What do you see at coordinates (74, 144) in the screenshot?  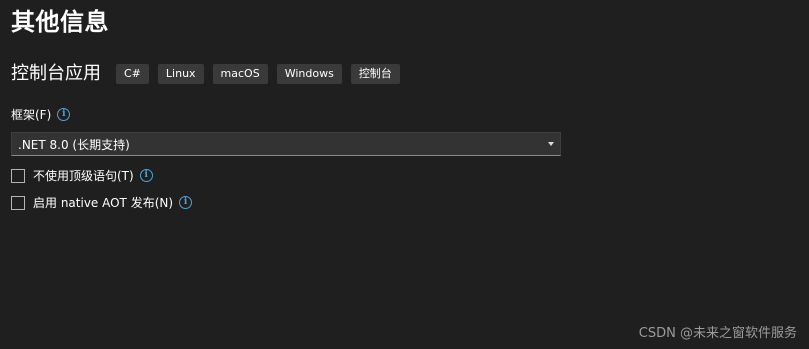 I see `framework-select-value: .NET 8.0 (长期支持)` at bounding box center [74, 144].